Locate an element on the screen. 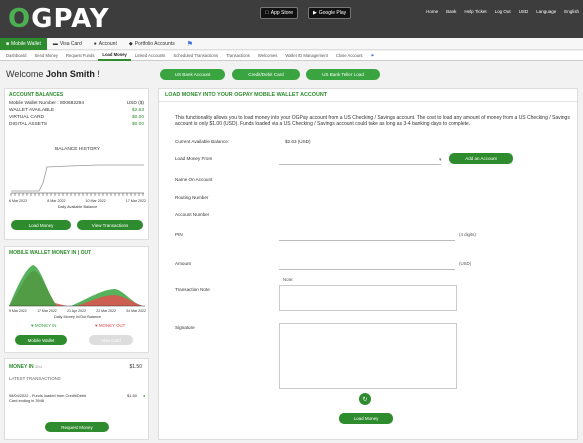  subnav-linked-accounts: Linked Accounts is located at coordinates (150, 56).